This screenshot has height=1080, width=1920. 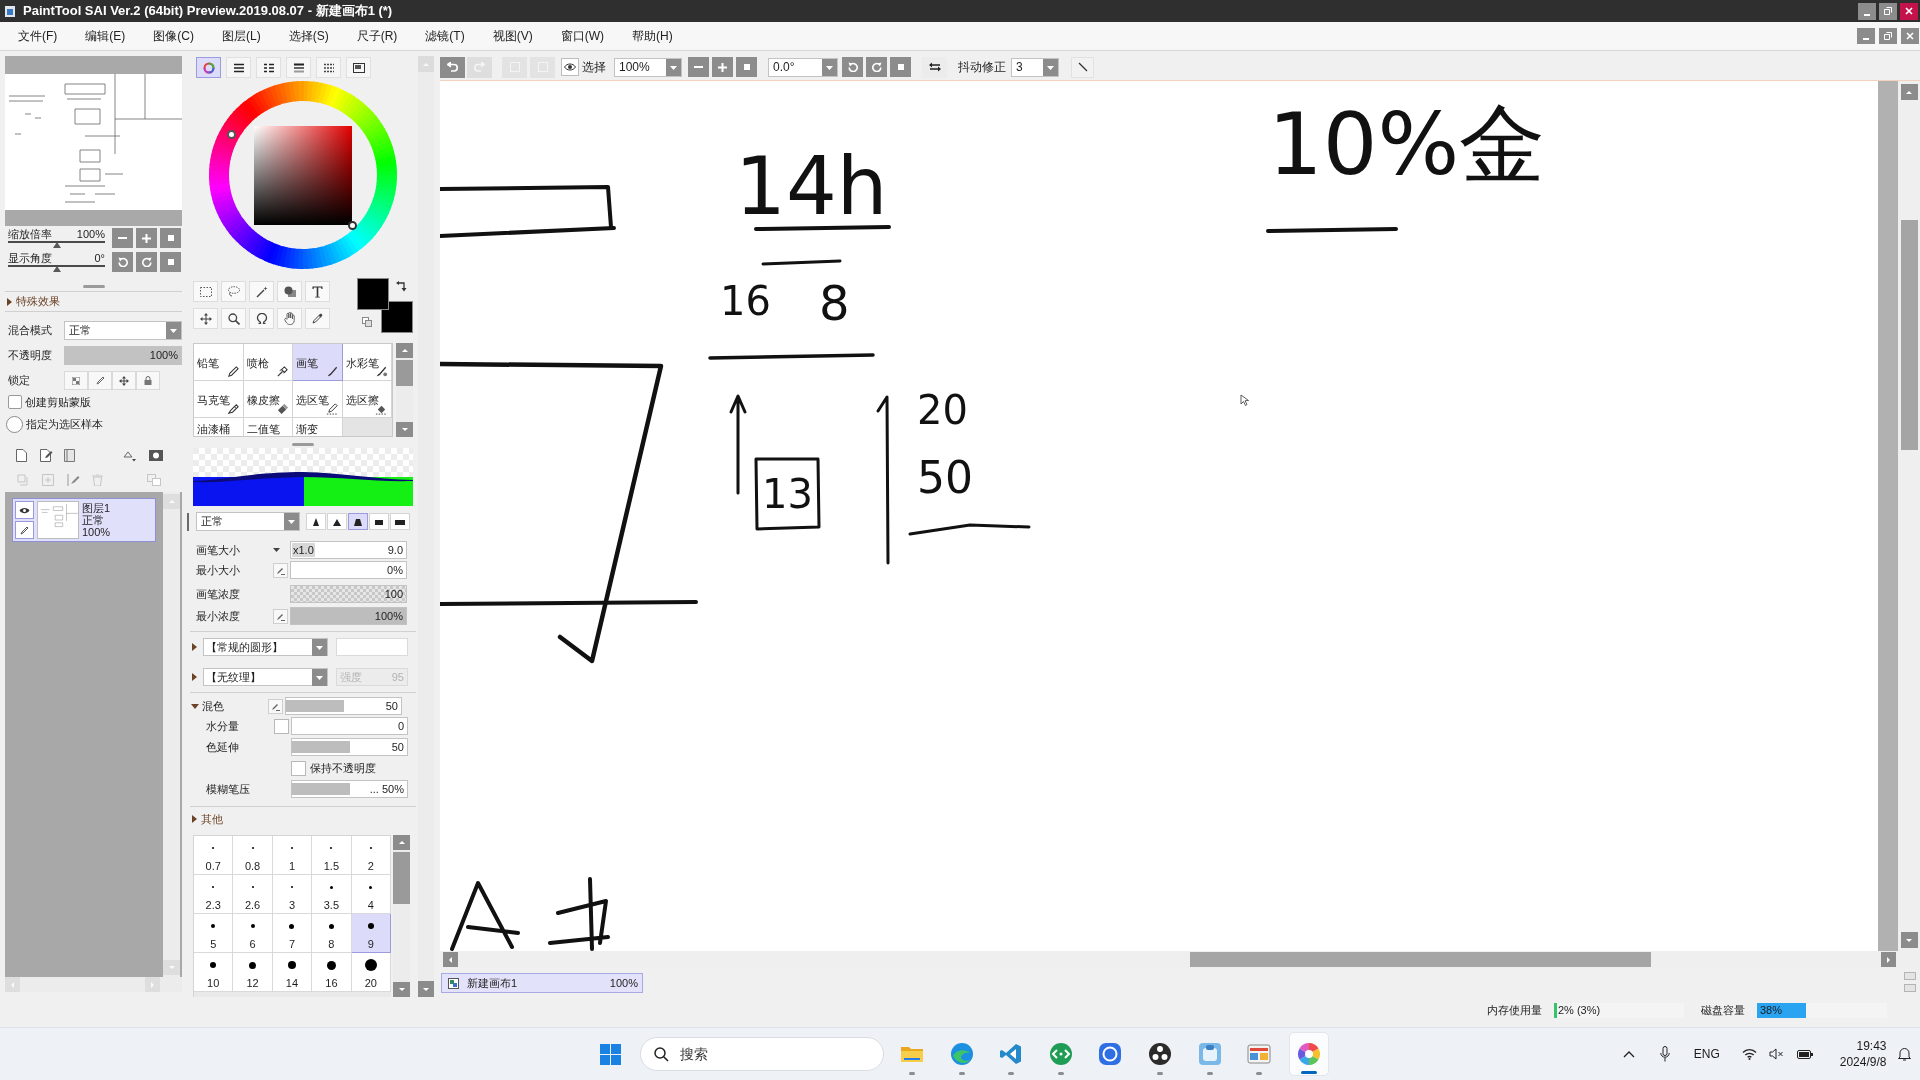 I want to click on brush-tool-option: 选区笔, so click(x=318, y=399).